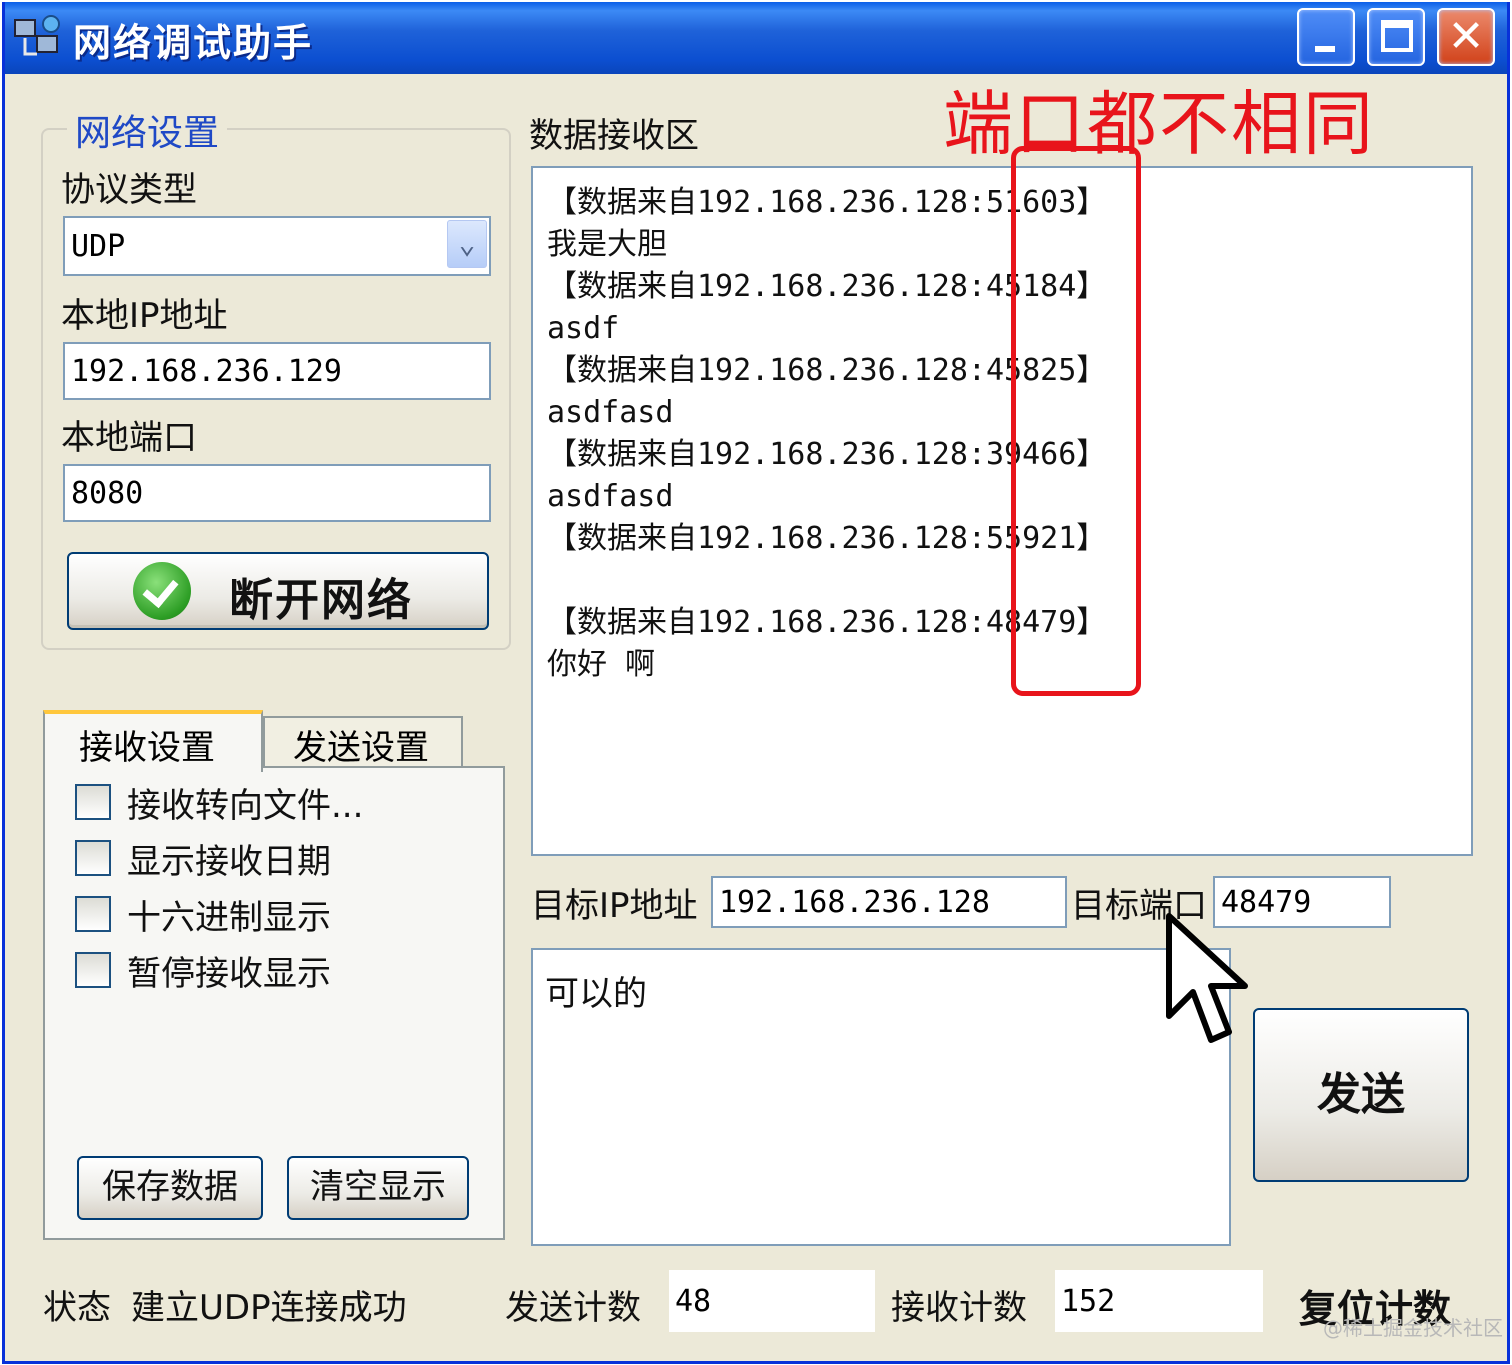  Describe the element at coordinates (614, 132) in the screenshot. I see `receive-area-label: 数据接收区` at that location.